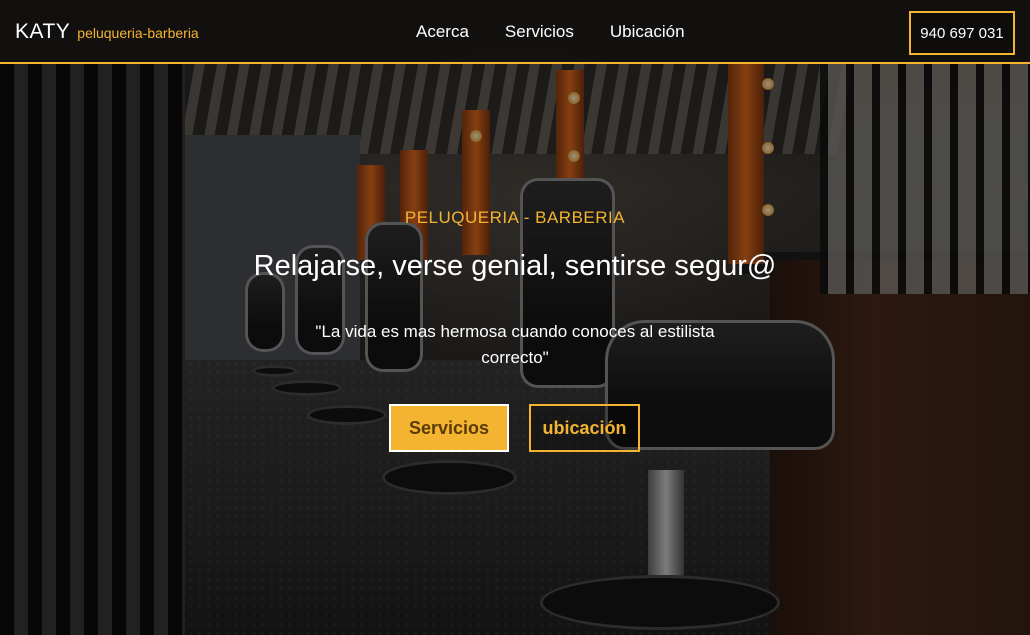 This screenshot has height=635, width=1030. Describe the element at coordinates (539, 32) in the screenshot. I see `nav-link-servicios: Servicios` at that location.